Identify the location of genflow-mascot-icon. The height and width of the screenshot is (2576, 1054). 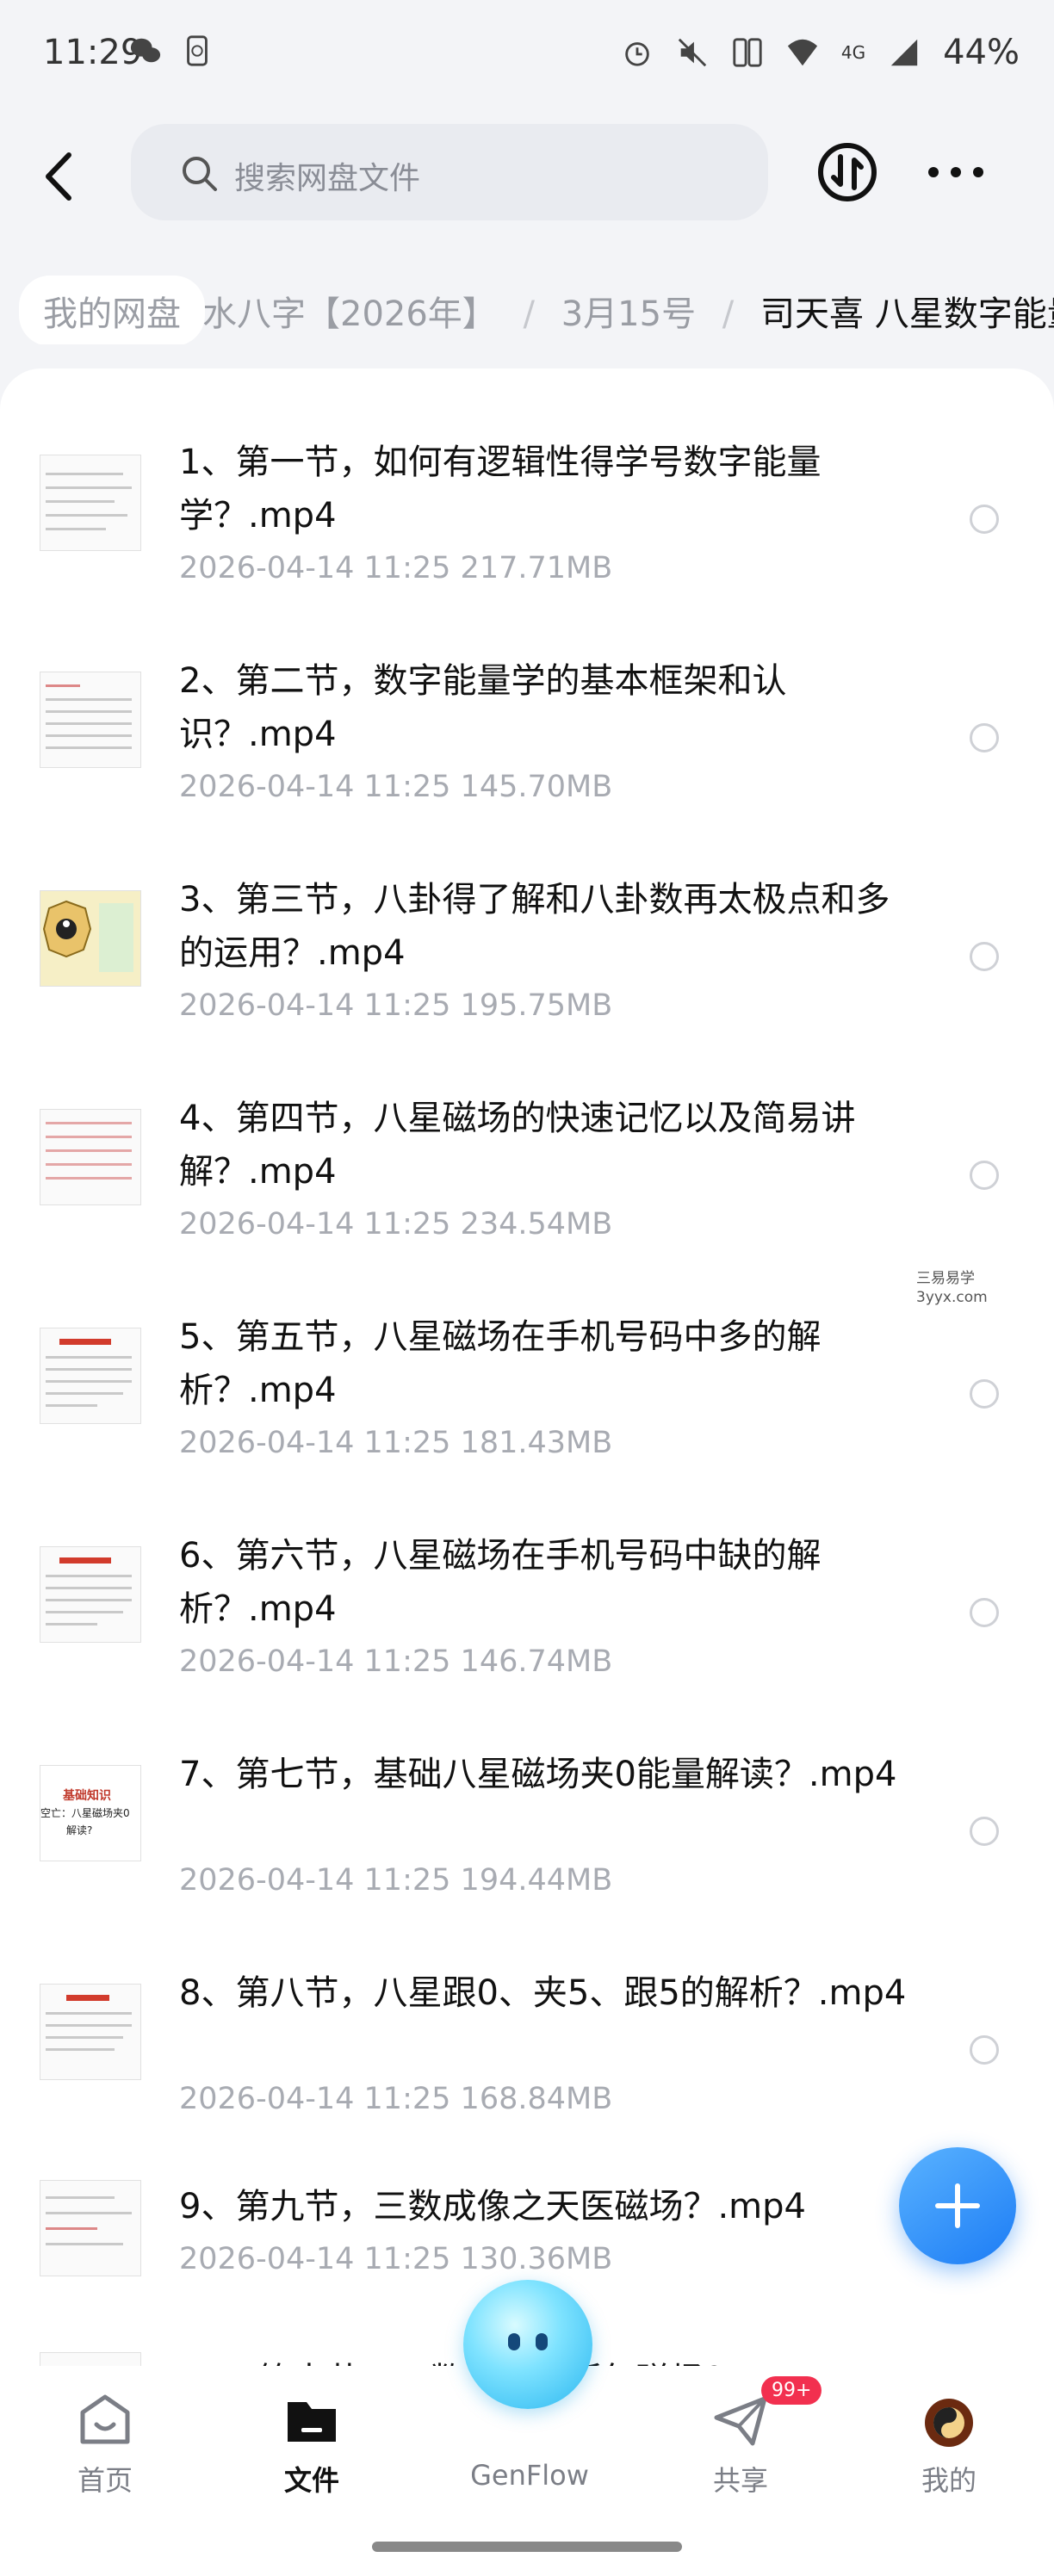
(528, 2344).